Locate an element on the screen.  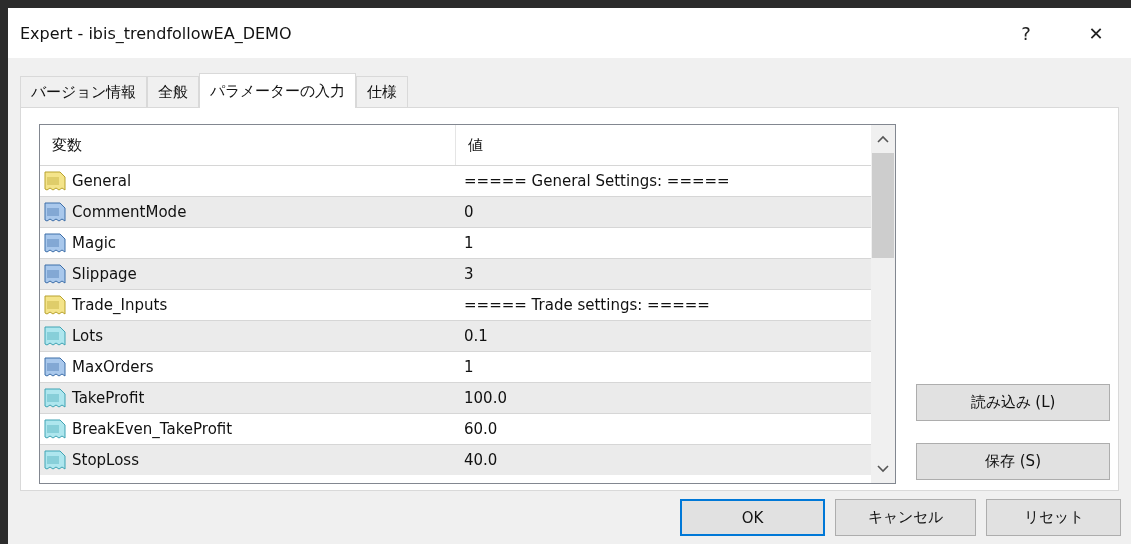
window-title: Expert - ibis_trendfollowEA_DEMO is located at coordinates (156, 33).